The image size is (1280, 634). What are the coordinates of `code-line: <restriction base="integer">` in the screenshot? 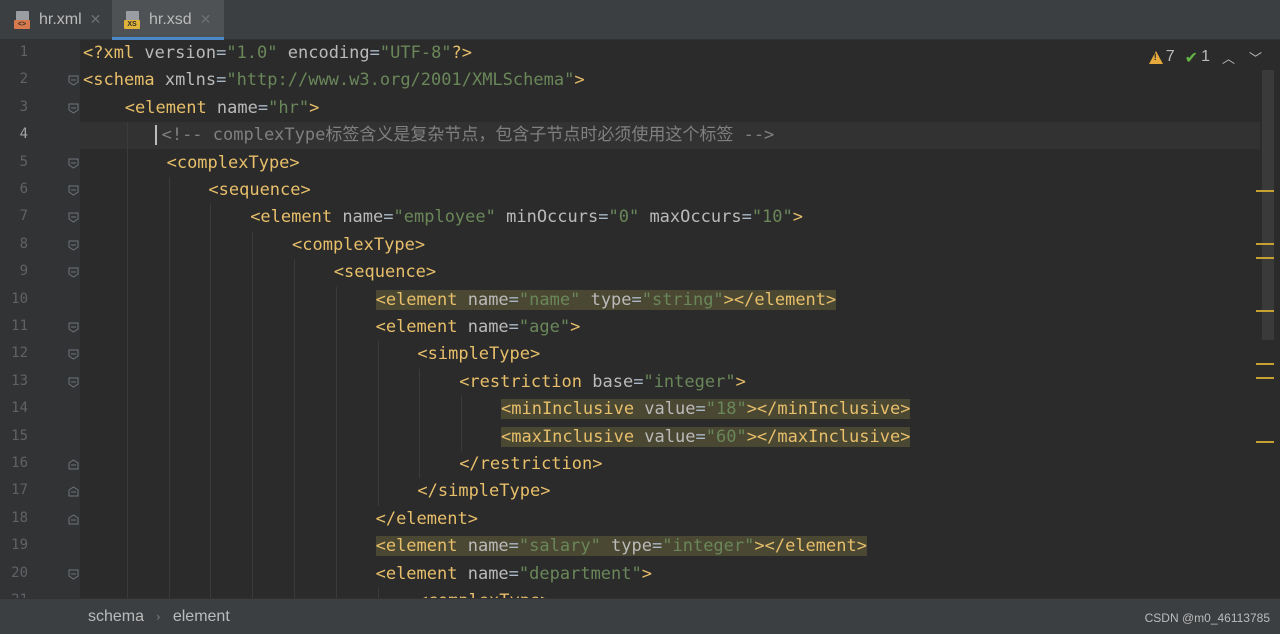 It's located at (602, 382).